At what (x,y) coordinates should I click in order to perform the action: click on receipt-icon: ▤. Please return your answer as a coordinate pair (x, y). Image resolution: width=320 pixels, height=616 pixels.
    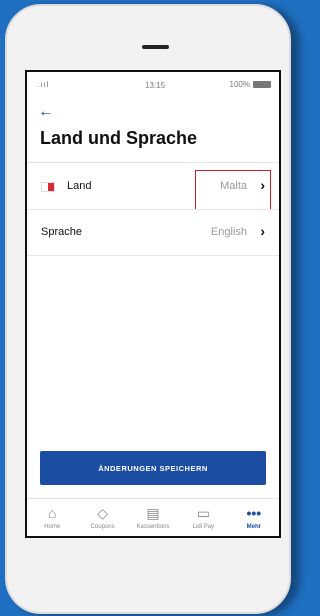
    Looking at the image, I should click on (153, 513).